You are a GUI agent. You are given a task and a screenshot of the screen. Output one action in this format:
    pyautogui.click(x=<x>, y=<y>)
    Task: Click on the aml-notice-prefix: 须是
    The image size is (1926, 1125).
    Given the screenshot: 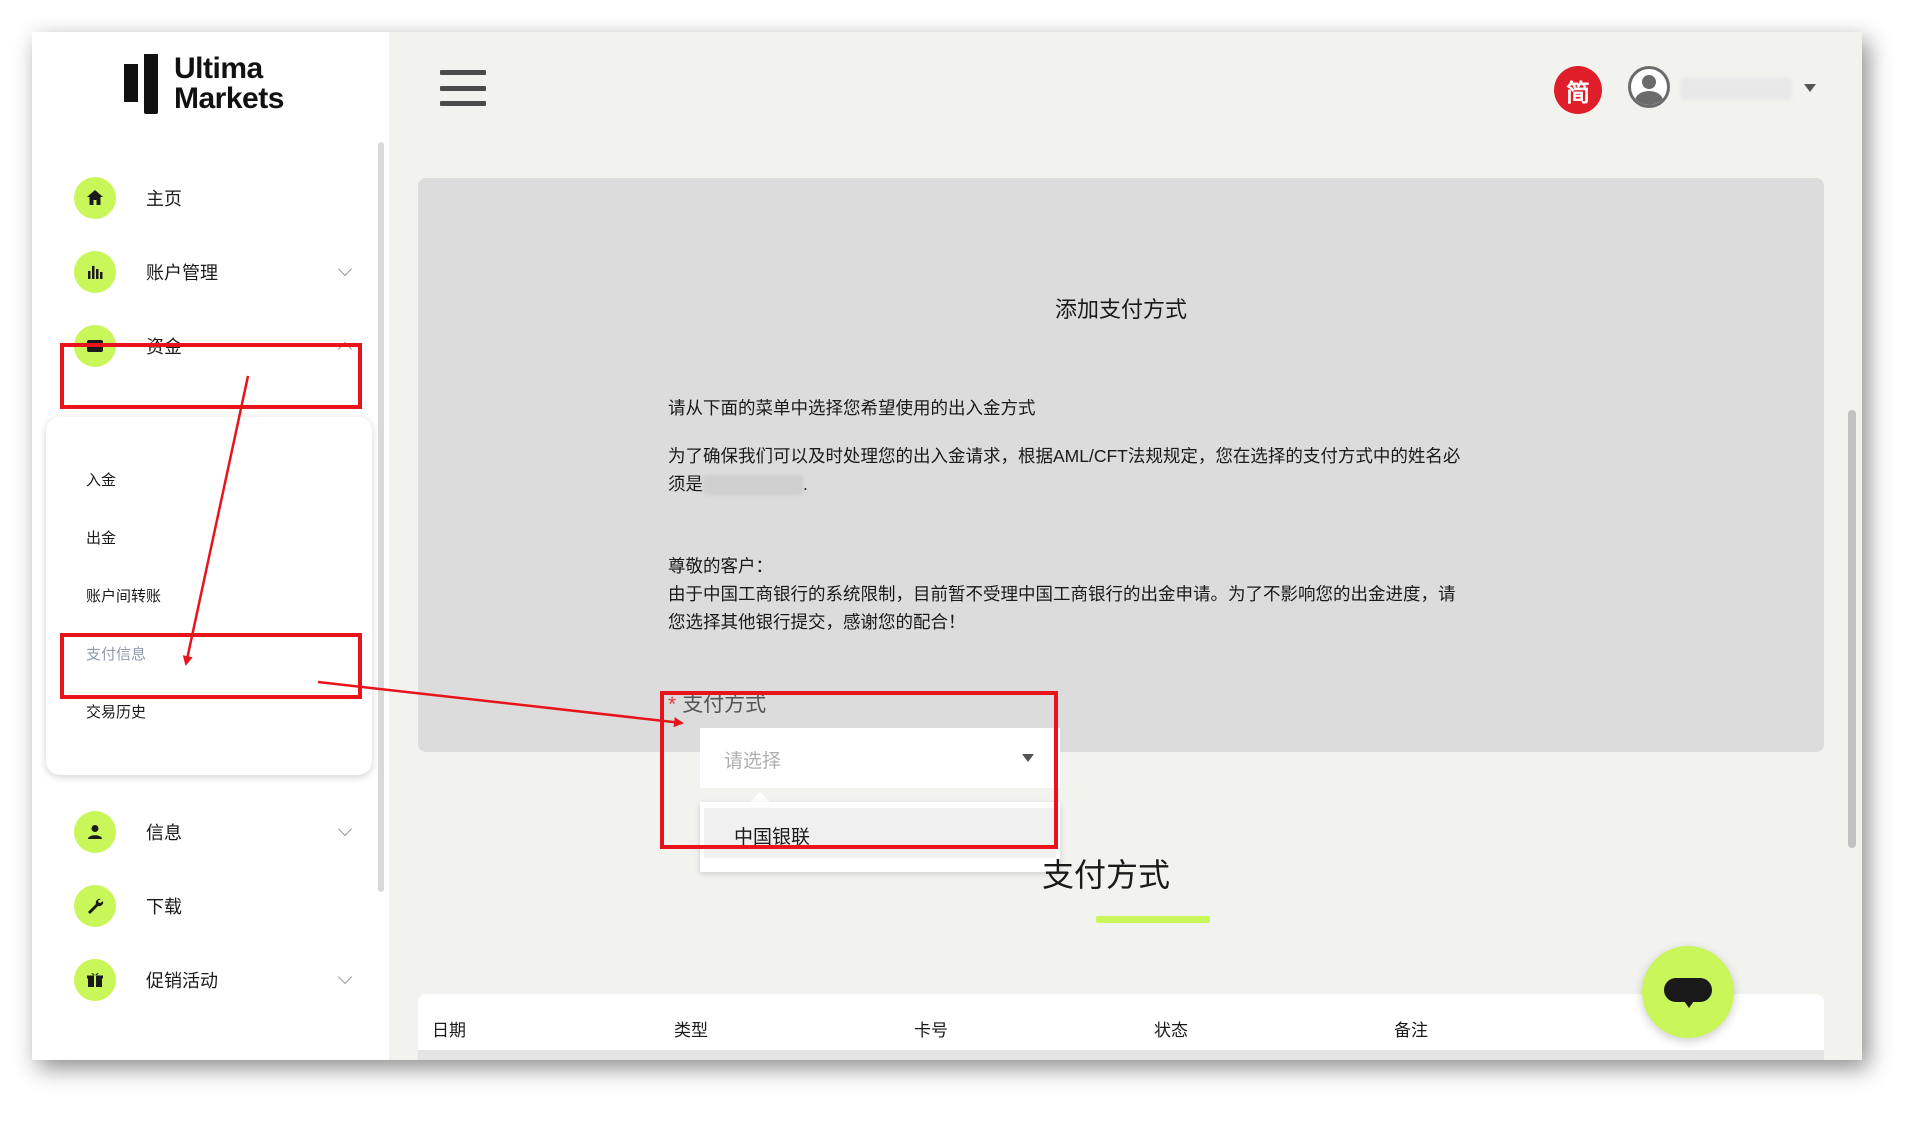 What is the action you would take?
    pyautogui.click(x=685, y=484)
    